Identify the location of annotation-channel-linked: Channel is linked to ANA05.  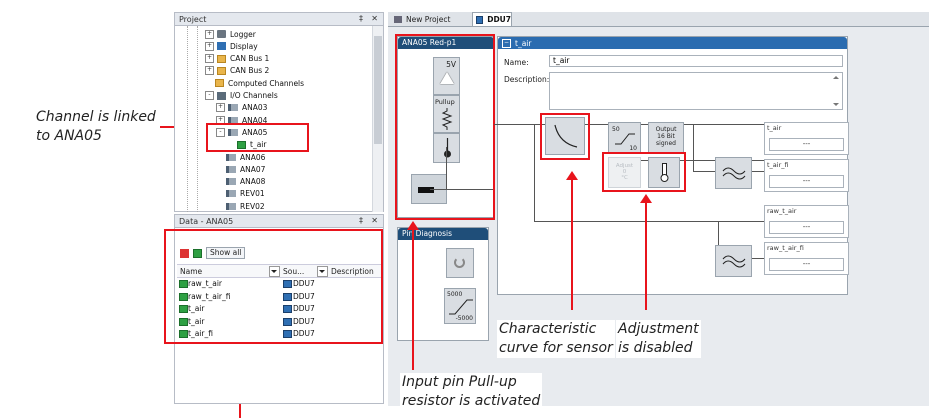
(96, 126).